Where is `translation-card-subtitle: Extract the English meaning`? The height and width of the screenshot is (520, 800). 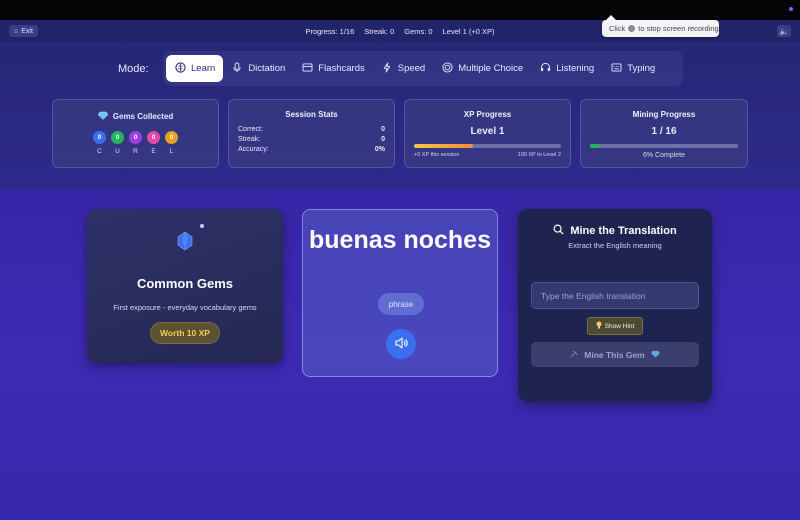 translation-card-subtitle: Extract the English meaning is located at coordinates (615, 245).